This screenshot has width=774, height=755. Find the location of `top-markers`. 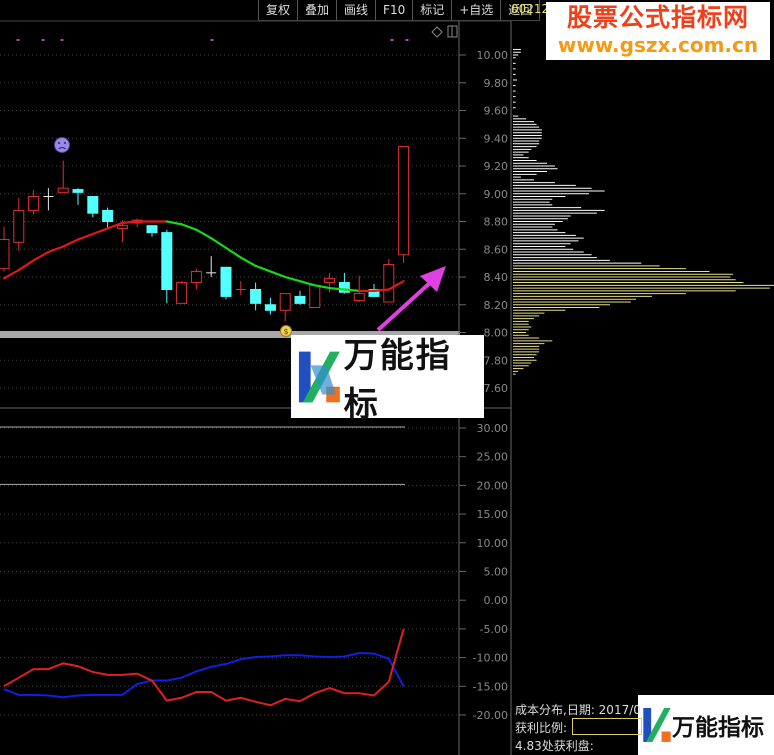

top-markers is located at coordinates (212, 40).